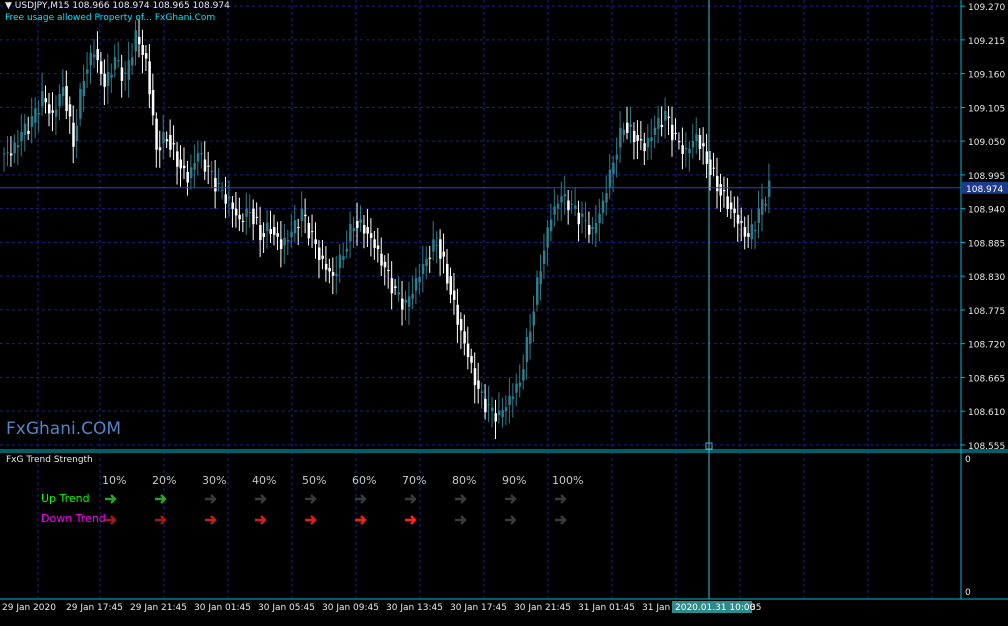 The width and height of the screenshot is (1008, 626). What do you see at coordinates (606, 608) in the screenshot?
I see `x-tick-label: 31 Jan 01:45` at bounding box center [606, 608].